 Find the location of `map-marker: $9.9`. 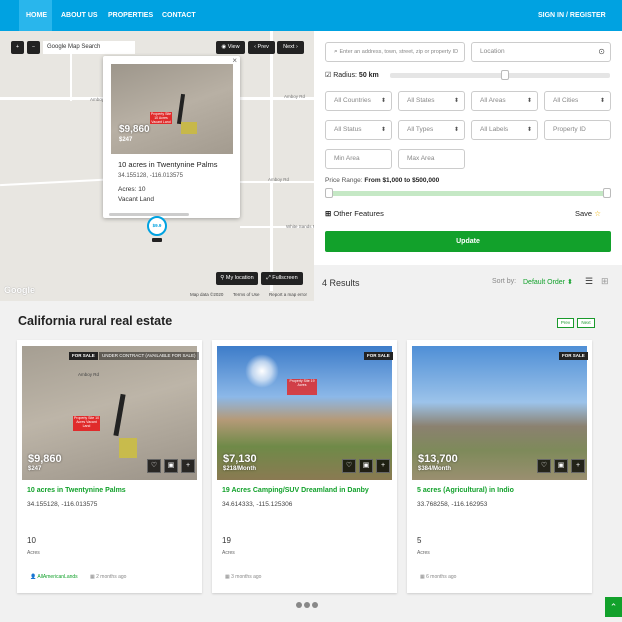

map-marker: $9.9 is located at coordinates (157, 226).